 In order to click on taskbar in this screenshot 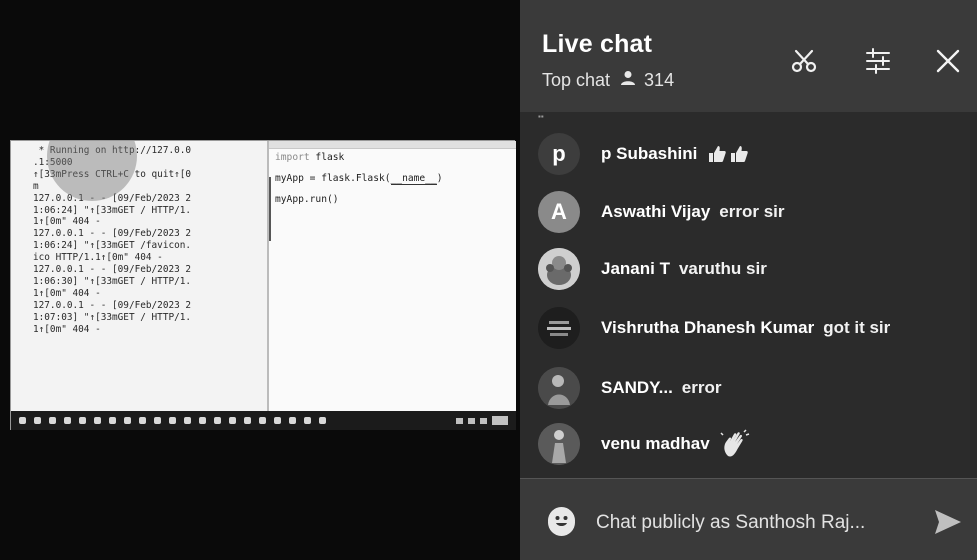, I will do `click(263, 420)`.